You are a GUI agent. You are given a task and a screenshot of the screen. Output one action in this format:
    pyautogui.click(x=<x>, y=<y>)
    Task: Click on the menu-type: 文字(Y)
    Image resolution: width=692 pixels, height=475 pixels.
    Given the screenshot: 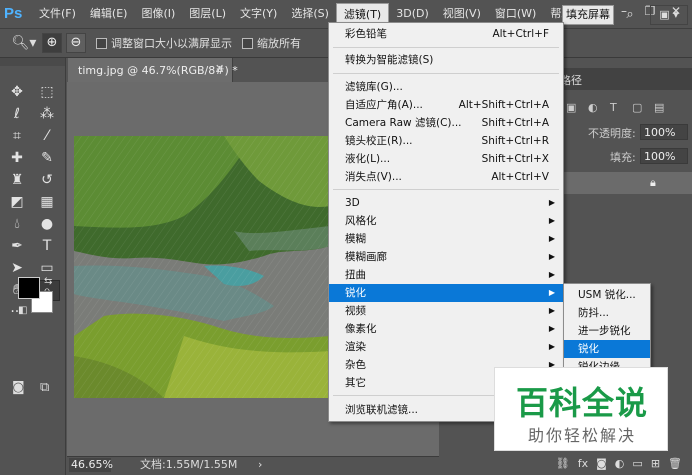 What is the action you would take?
    pyautogui.click(x=258, y=14)
    